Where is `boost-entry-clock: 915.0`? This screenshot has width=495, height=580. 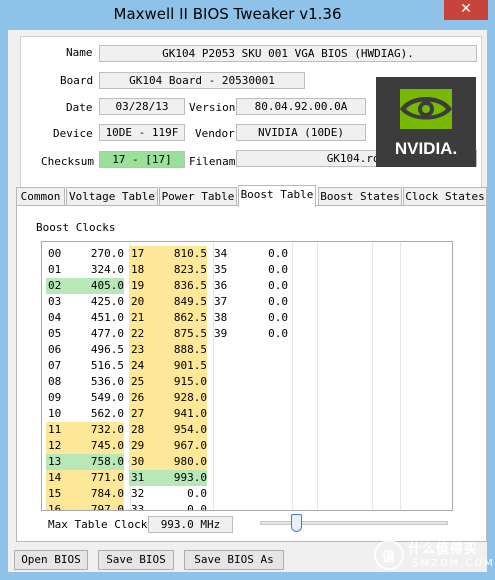
boost-entry-clock: 915.0 is located at coordinates (179, 382).